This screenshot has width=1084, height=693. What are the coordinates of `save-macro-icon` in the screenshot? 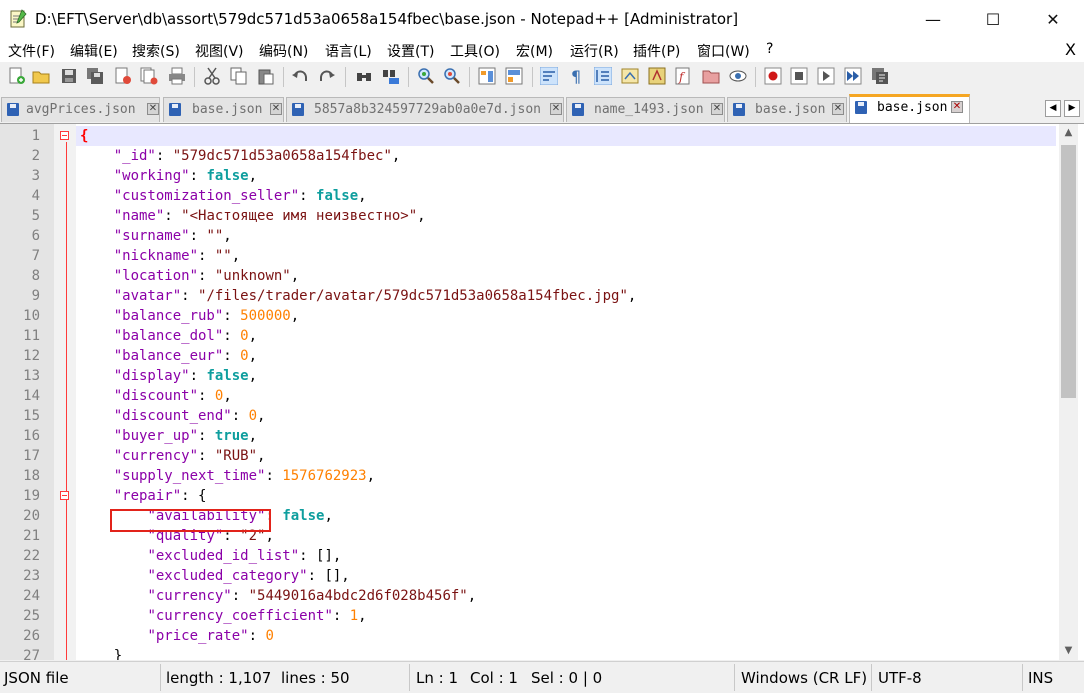 It's located at (880, 76).